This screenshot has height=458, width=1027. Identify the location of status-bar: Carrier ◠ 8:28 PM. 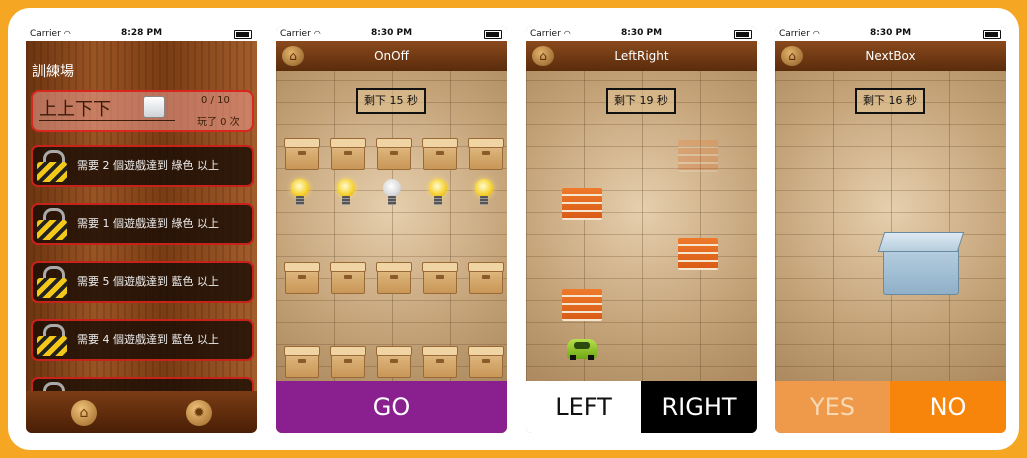
(141, 33).